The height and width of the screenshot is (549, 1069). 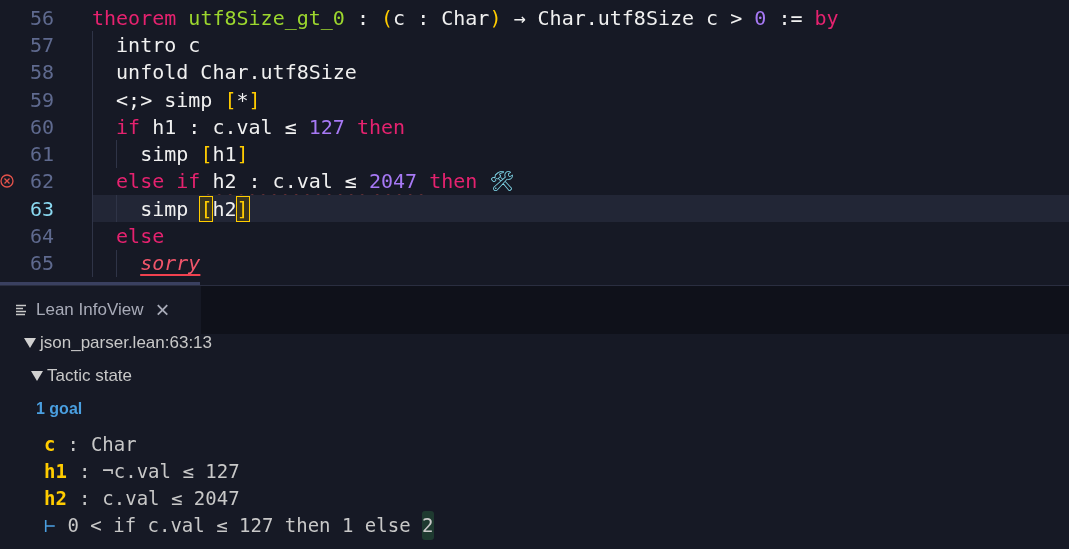 What do you see at coordinates (194, 209) in the screenshot?
I see `code-line: simp [h2]` at bounding box center [194, 209].